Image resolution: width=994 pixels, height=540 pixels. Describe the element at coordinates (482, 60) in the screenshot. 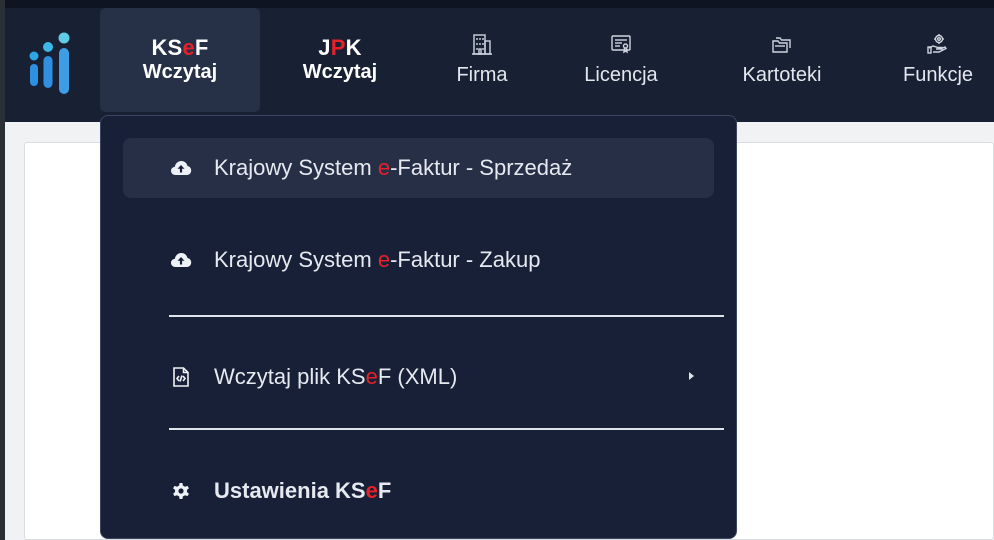

I see `nav-firma: Firma` at that location.